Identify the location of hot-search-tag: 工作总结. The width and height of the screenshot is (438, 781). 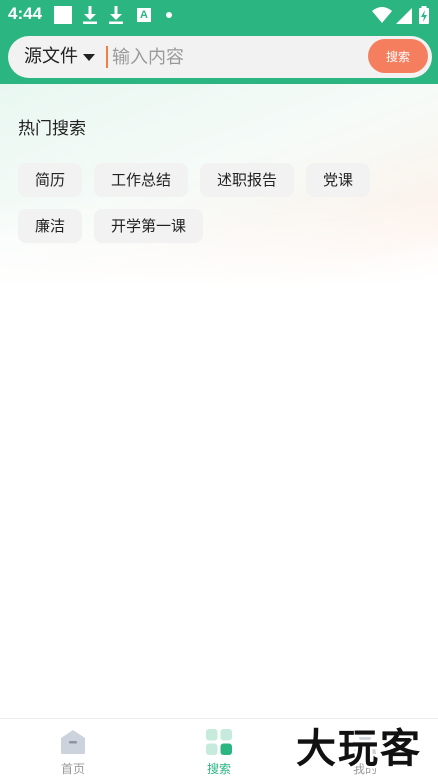
(141, 180).